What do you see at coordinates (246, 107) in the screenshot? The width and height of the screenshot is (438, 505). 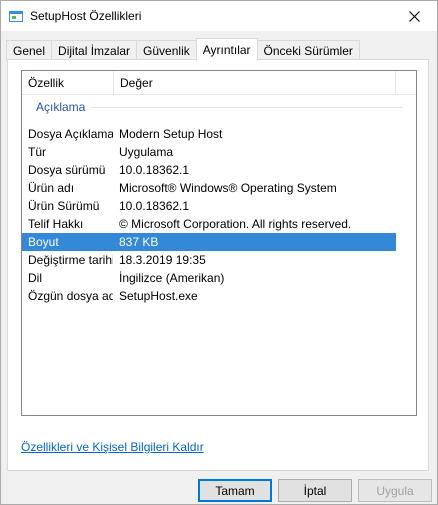 I see `group-divider` at bounding box center [246, 107].